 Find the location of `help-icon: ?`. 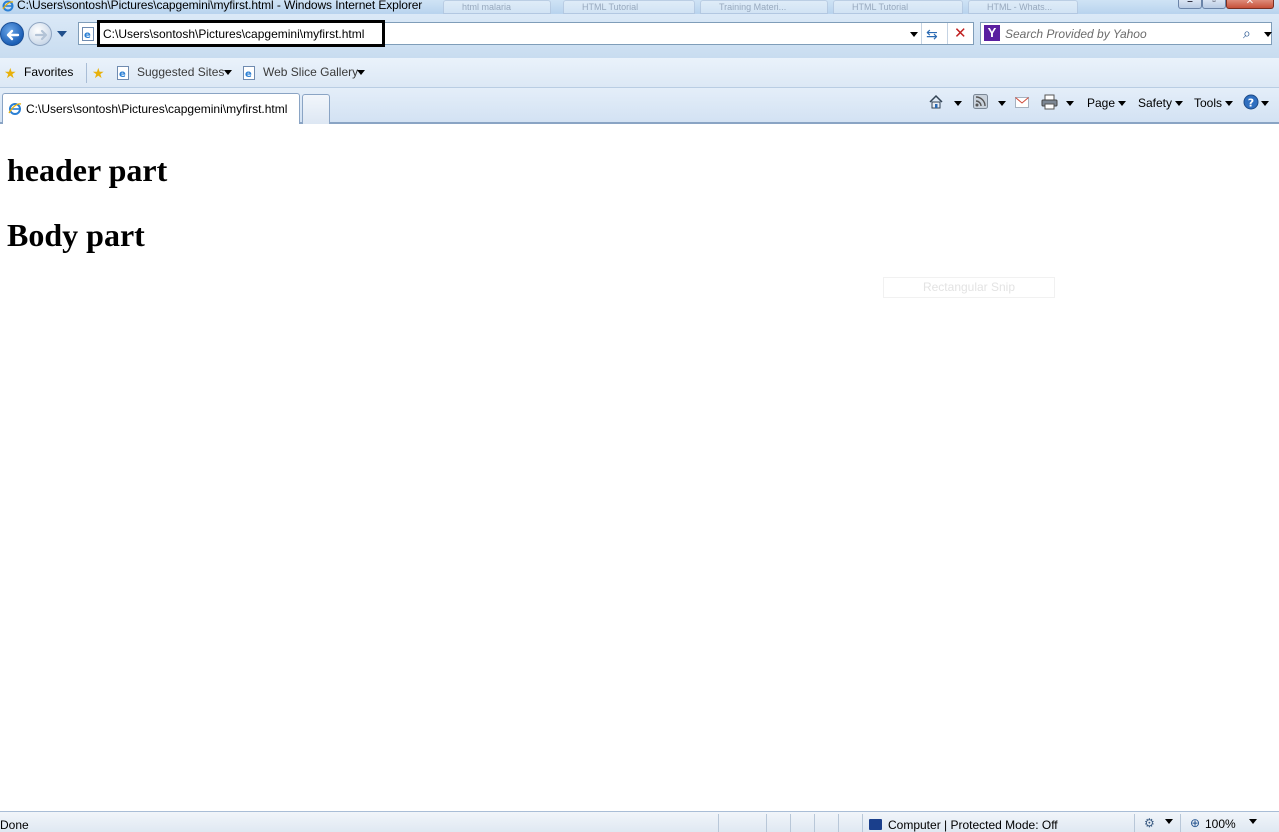

help-icon: ? is located at coordinates (1251, 102).